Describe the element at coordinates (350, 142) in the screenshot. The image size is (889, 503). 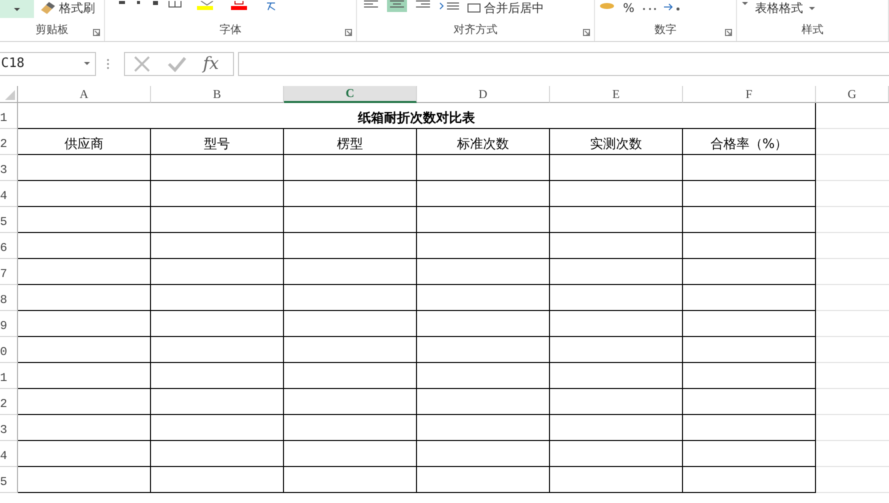
I see `table-header-cell: 楞型` at that location.